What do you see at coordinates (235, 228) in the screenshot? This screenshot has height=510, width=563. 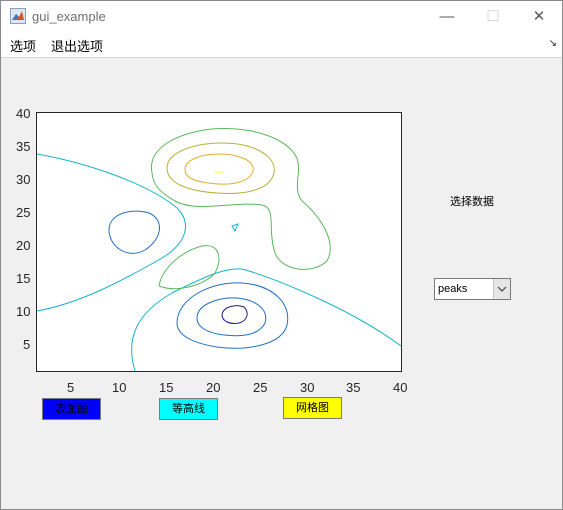 I see `contour-line-cyan-small` at bounding box center [235, 228].